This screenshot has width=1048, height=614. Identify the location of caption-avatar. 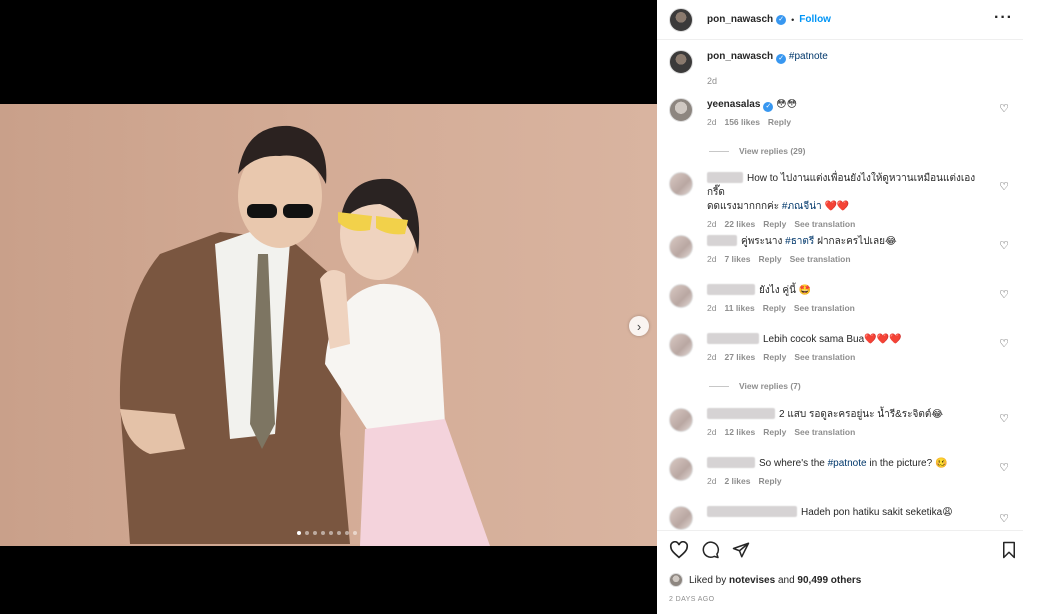
(681, 62).